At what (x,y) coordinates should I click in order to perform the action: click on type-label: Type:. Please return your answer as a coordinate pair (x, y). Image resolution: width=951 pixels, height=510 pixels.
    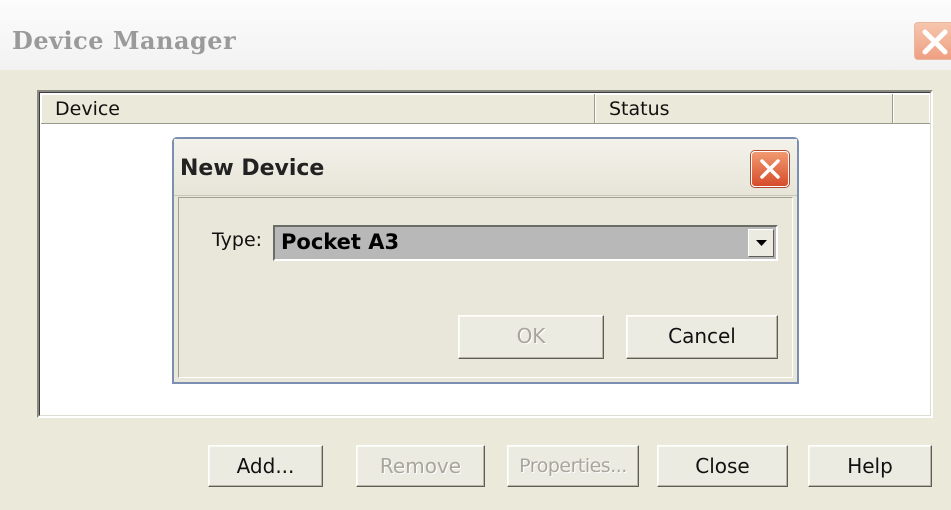
    Looking at the image, I should click on (237, 240).